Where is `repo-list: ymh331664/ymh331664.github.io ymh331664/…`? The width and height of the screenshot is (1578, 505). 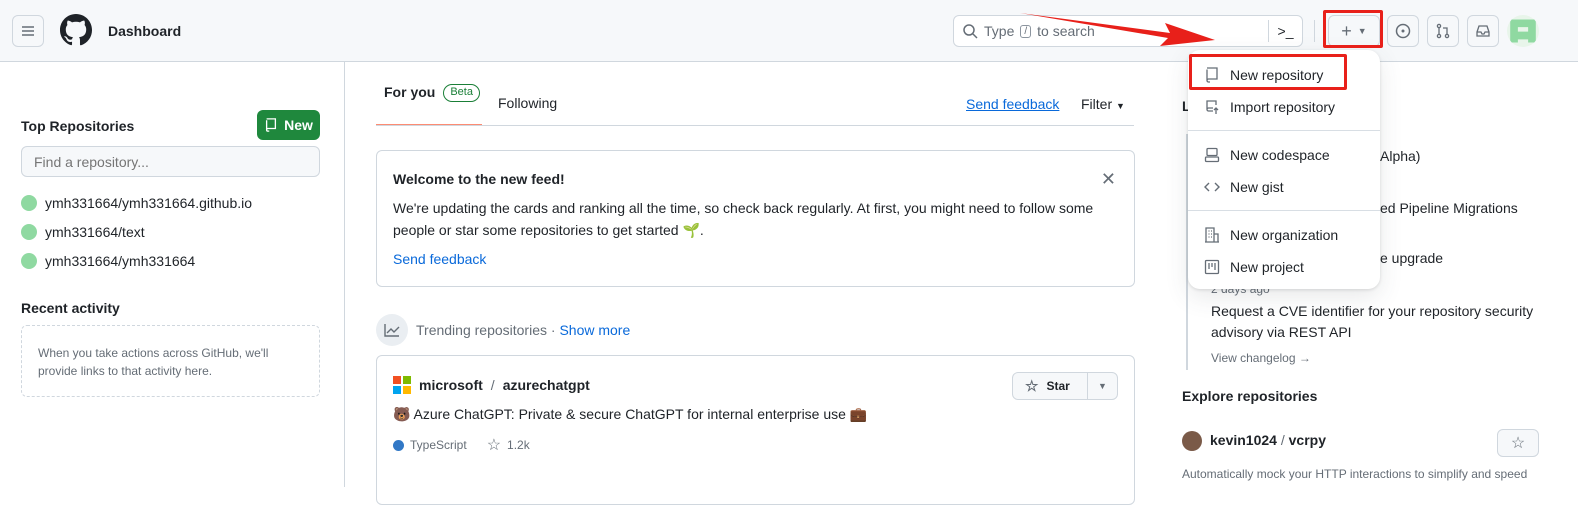 repo-list: ymh331664/ymh331664.github.io ymh331664/… is located at coordinates (136, 238).